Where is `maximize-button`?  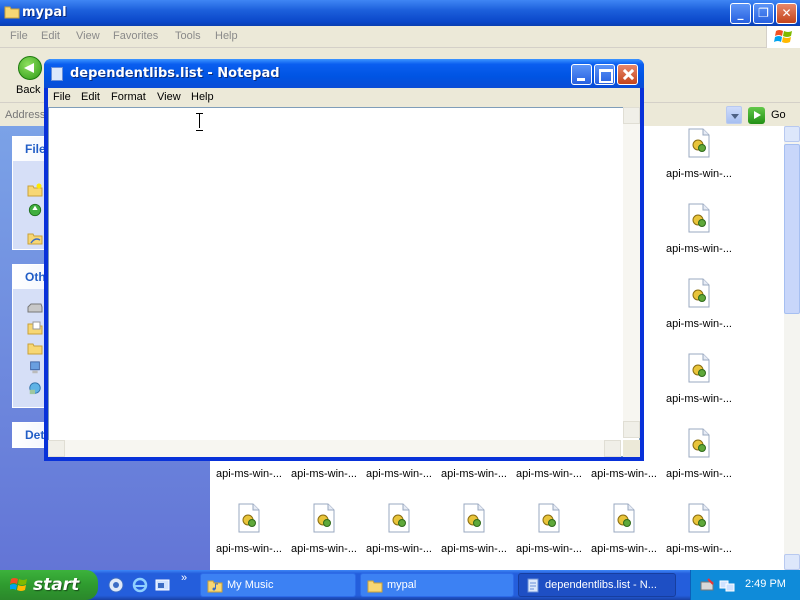 maximize-button is located at coordinates (604, 74).